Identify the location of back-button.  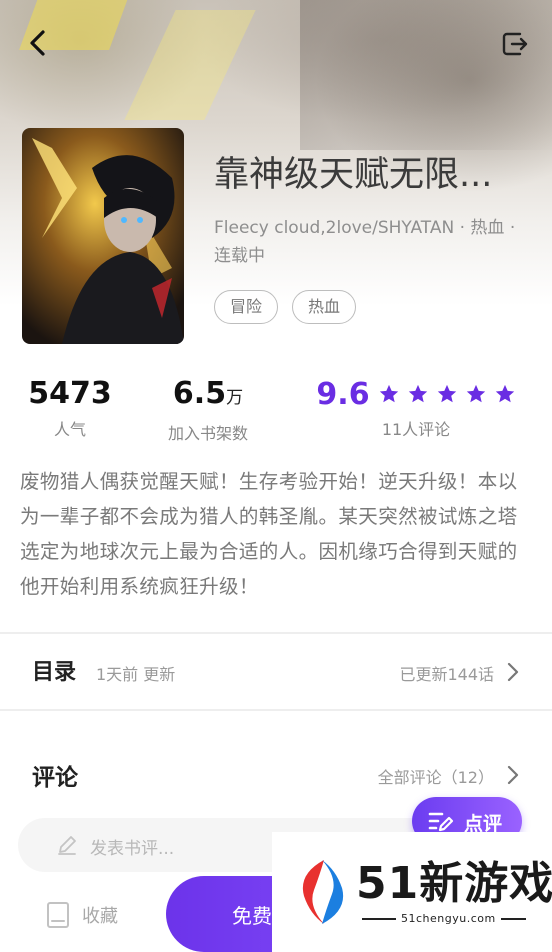
(39, 43).